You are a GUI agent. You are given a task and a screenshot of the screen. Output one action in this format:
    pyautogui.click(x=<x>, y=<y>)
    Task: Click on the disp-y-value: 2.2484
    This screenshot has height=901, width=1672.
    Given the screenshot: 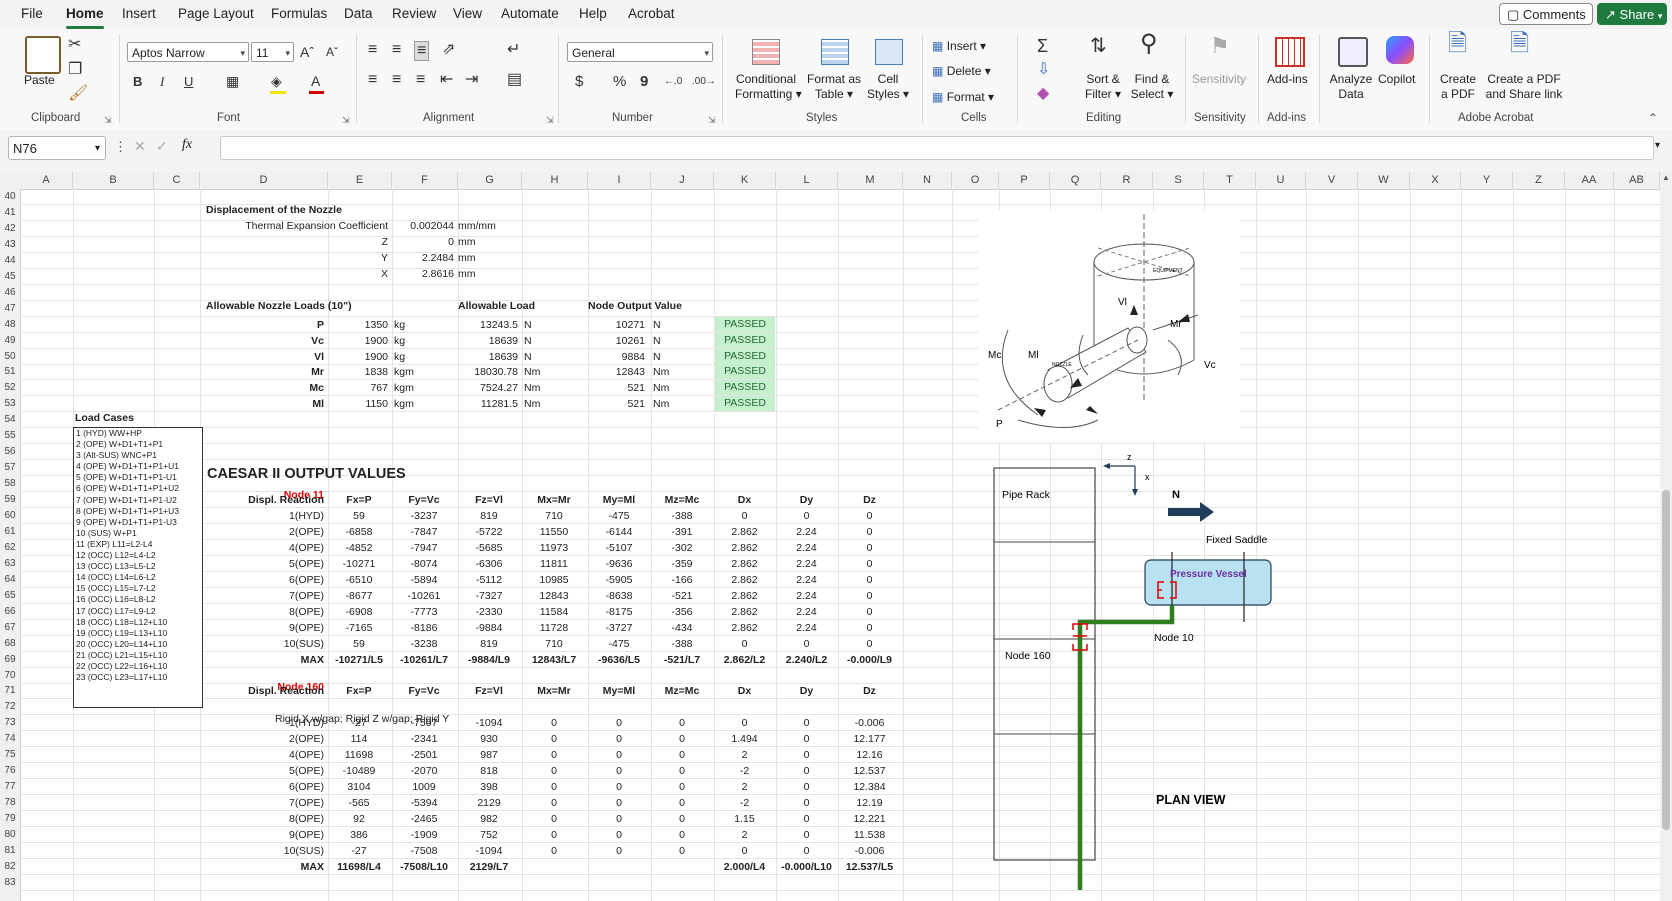 What is the action you would take?
    pyautogui.click(x=423, y=258)
    